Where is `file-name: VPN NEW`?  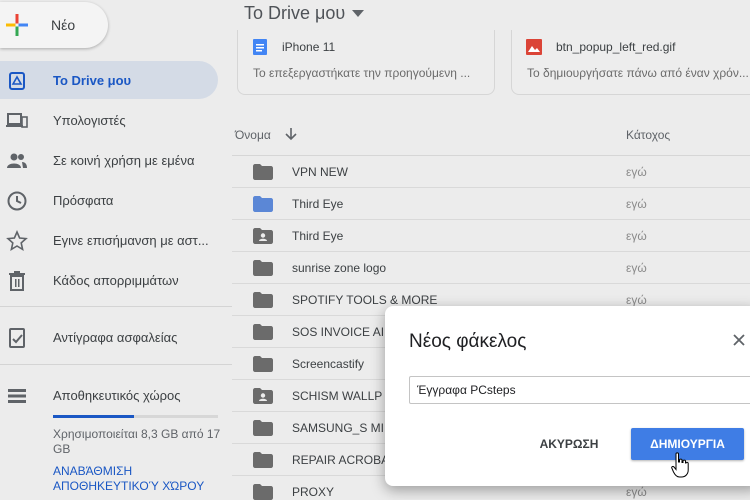
file-name: VPN NEW is located at coordinates (320, 172).